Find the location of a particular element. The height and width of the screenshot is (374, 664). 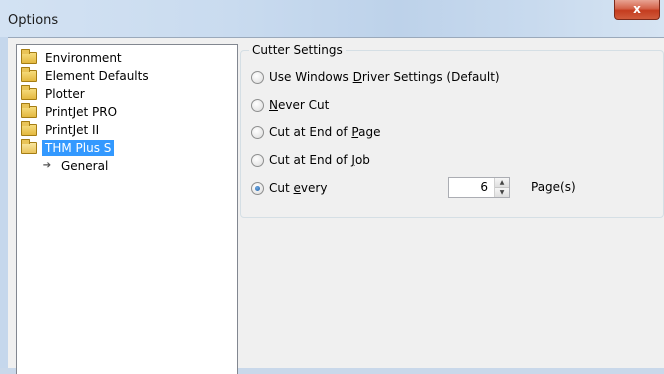

tree-item-printjet-pro: PrintJet PRO is located at coordinates (70, 112).